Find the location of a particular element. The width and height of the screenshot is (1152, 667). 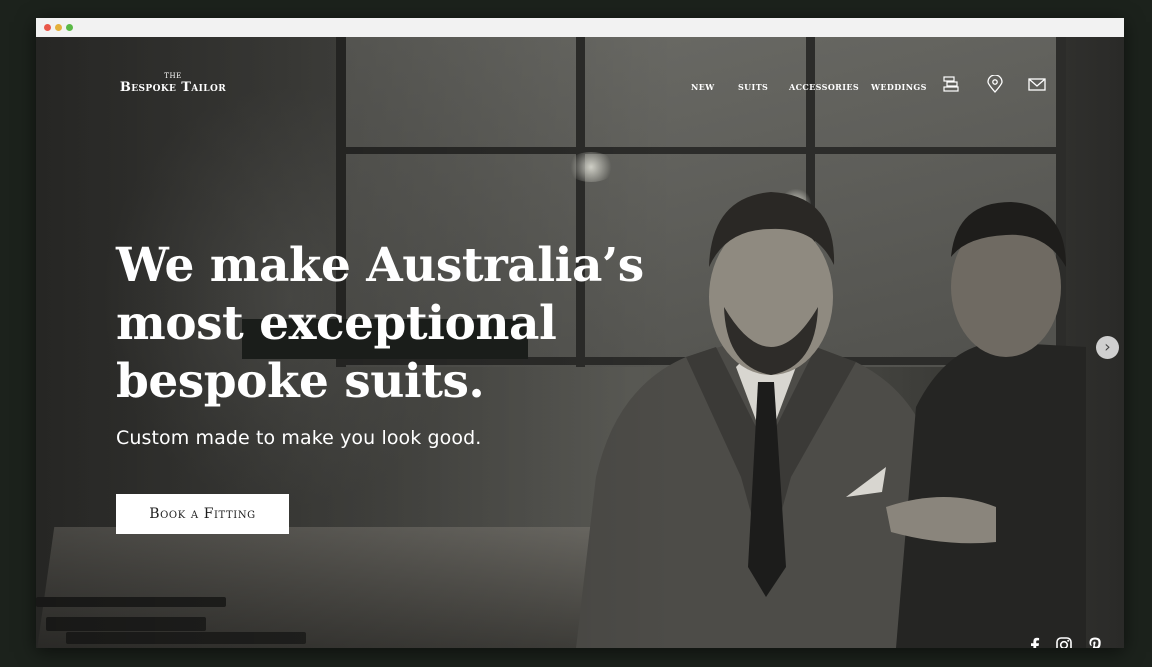

logo-prefix: THE is located at coordinates (173, 76).